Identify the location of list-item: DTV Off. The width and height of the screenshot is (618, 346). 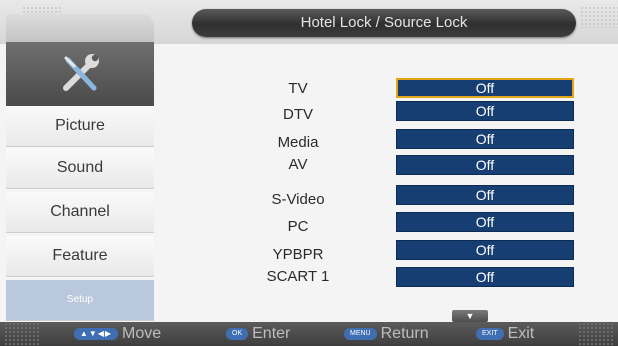
(384, 113).